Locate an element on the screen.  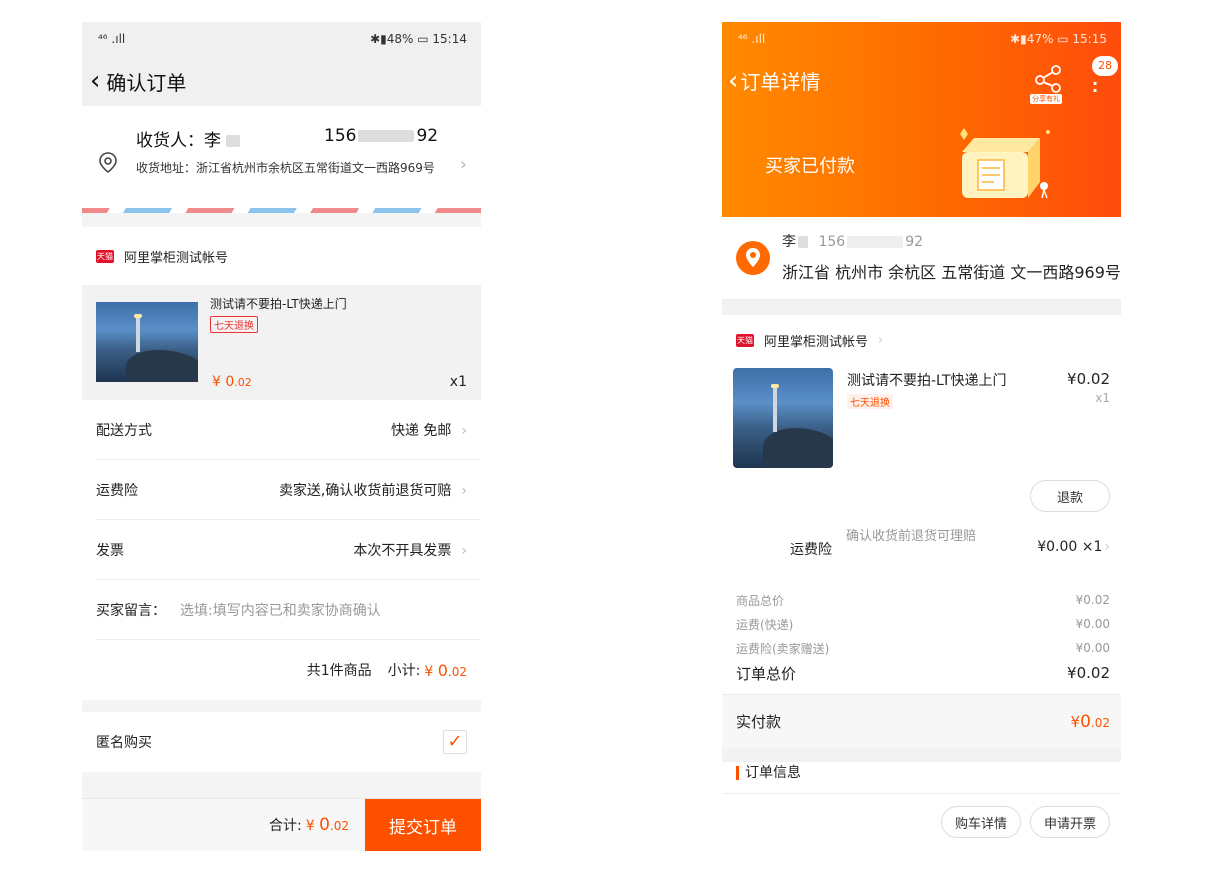
order-info-header: 订单信息 is located at coordinates (921, 773).